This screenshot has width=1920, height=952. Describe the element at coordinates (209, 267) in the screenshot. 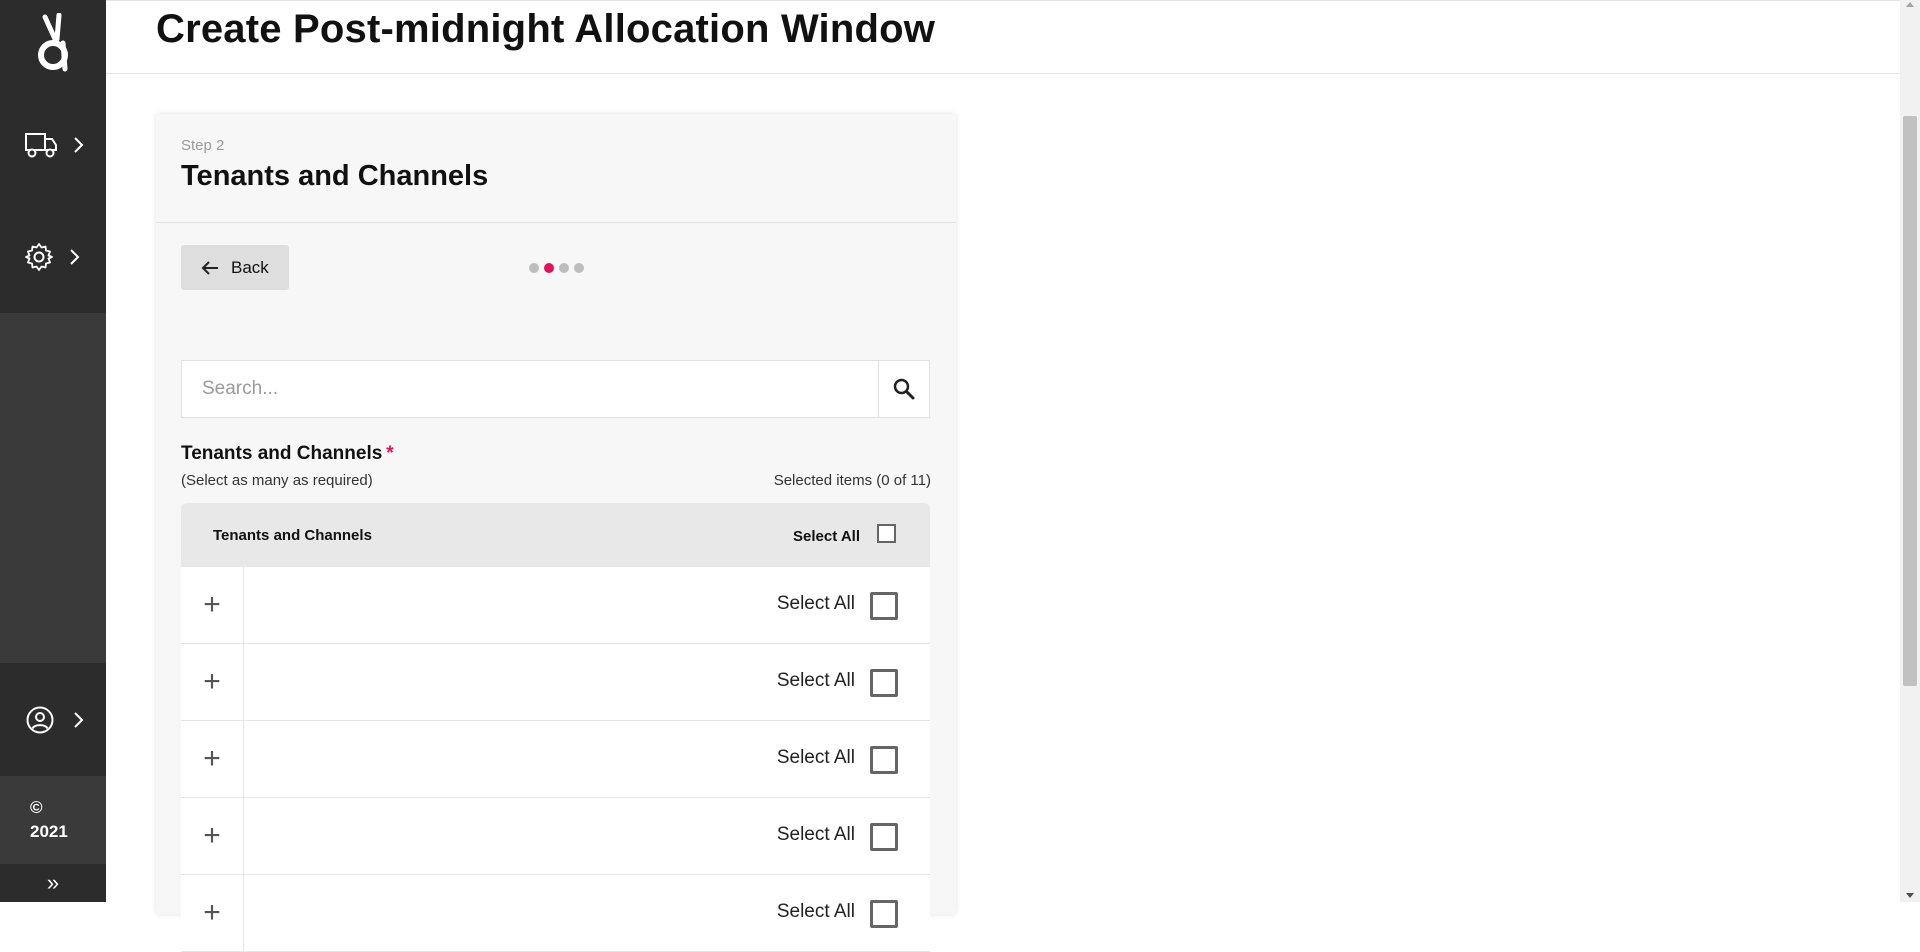

I see `arrow-left-icon` at that location.